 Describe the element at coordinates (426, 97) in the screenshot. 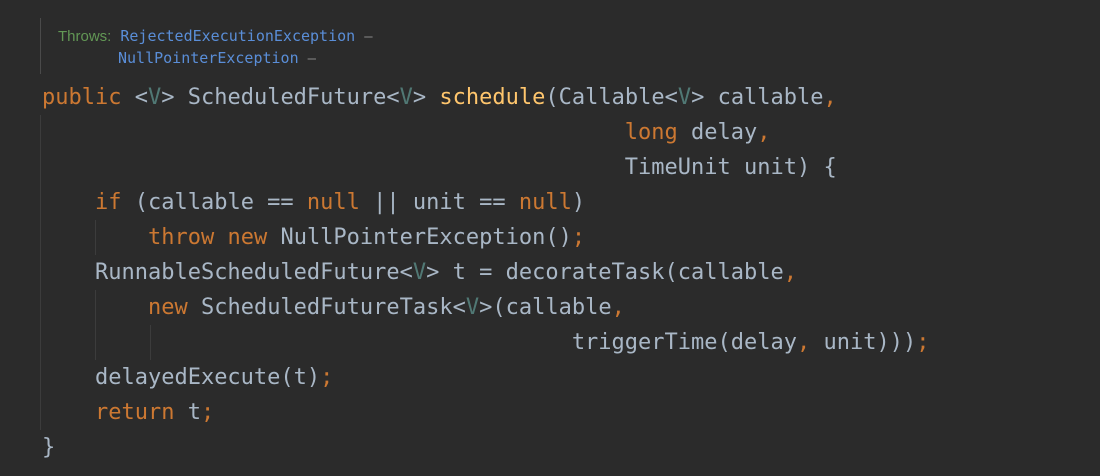

I see `code-text: >` at that location.